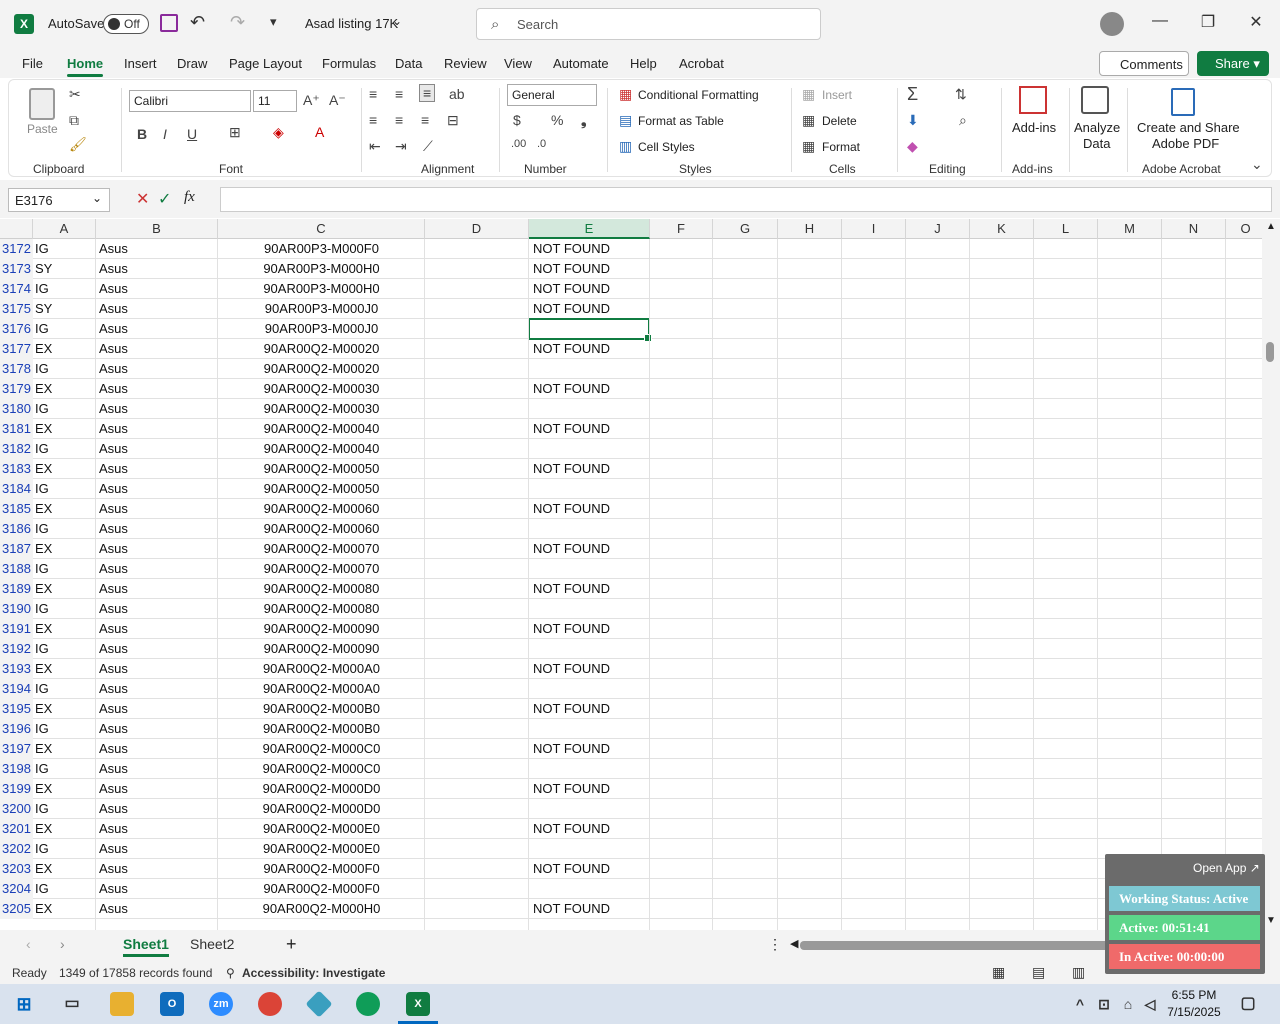  What do you see at coordinates (321, 249) in the screenshot?
I see `cell-c: 90AR00P3-M000F0` at bounding box center [321, 249].